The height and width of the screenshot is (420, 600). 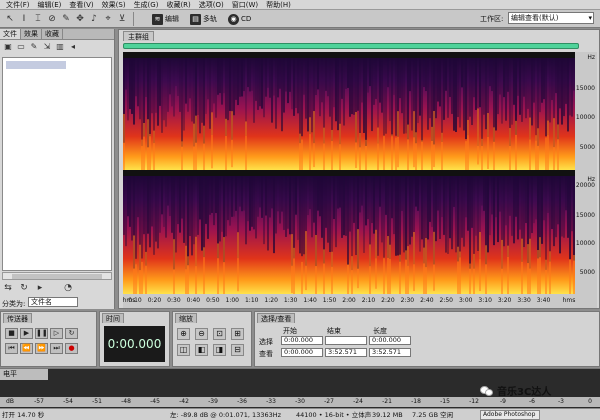 I want to click on db-tick: -15, so click(x=445, y=401).